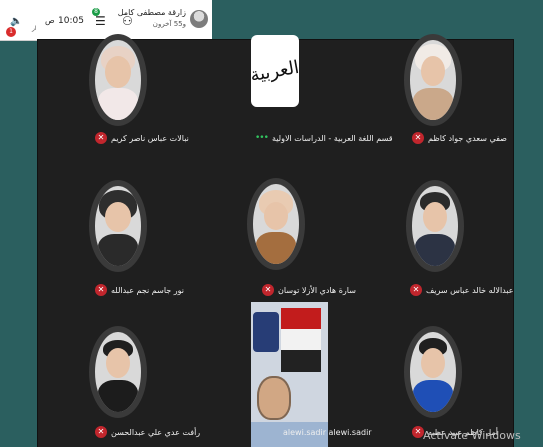 This screenshot has height=447, width=543. What do you see at coordinates (317, 290) in the screenshot?
I see `participant-name: سارة هادي الأزلا توسان` at bounding box center [317, 290].